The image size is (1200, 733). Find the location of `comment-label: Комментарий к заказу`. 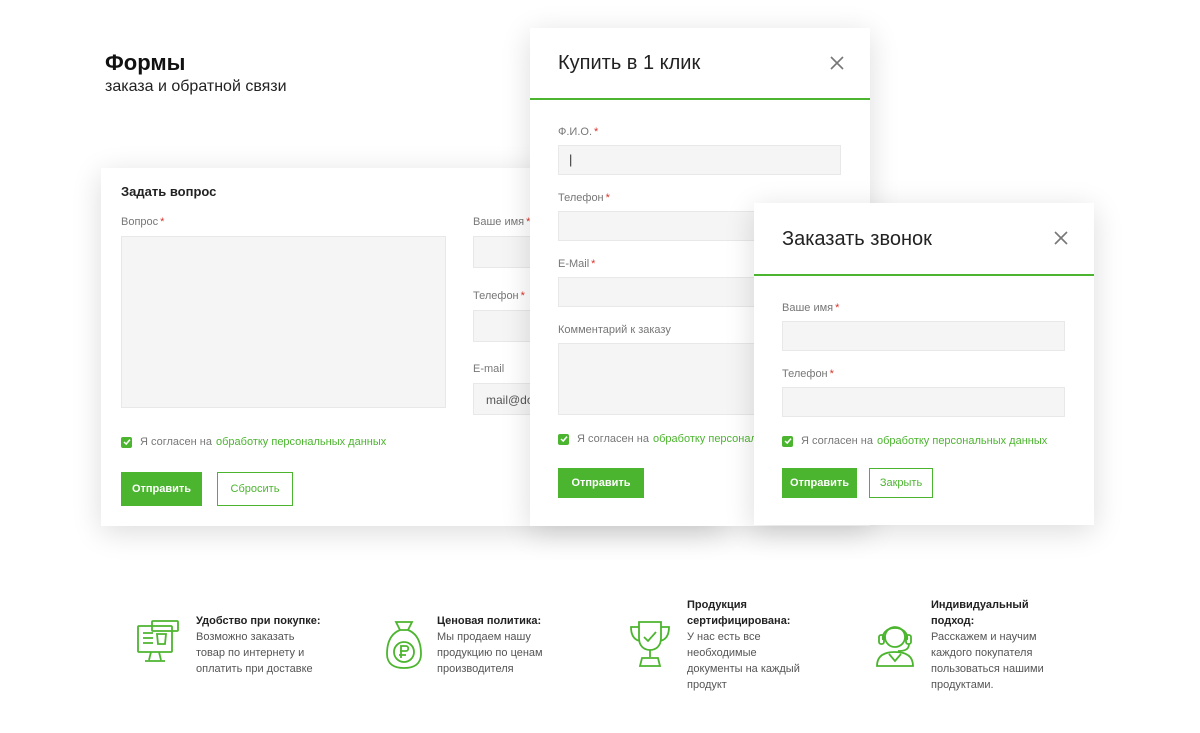

comment-label: Комментарий к заказу is located at coordinates (614, 330).